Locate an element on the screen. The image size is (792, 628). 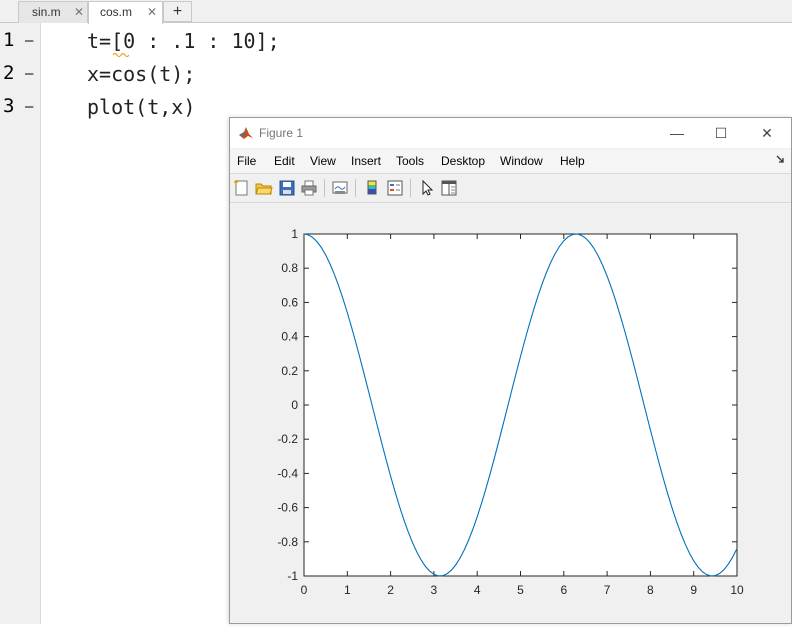
x-tick-label: 4 is located at coordinates (477, 590).